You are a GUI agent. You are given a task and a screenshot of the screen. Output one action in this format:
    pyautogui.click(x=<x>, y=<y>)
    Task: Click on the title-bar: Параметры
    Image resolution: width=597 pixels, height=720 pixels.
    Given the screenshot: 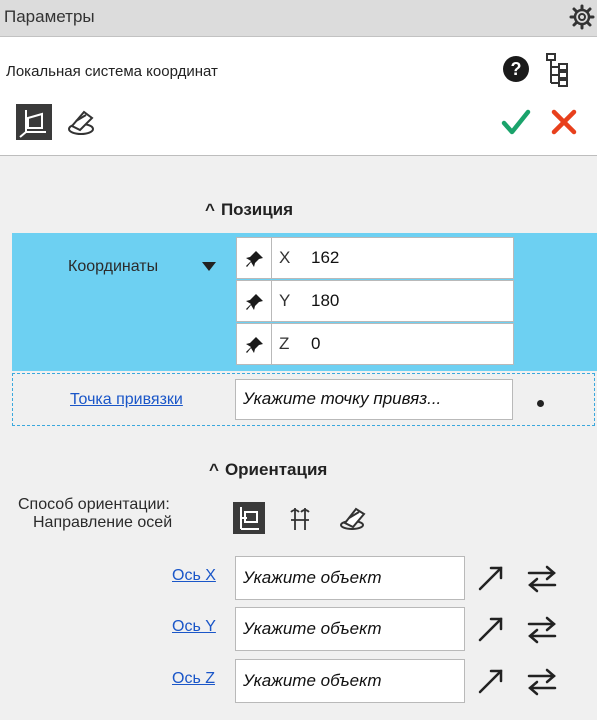 What is the action you would take?
    pyautogui.click(x=298, y=18)
    